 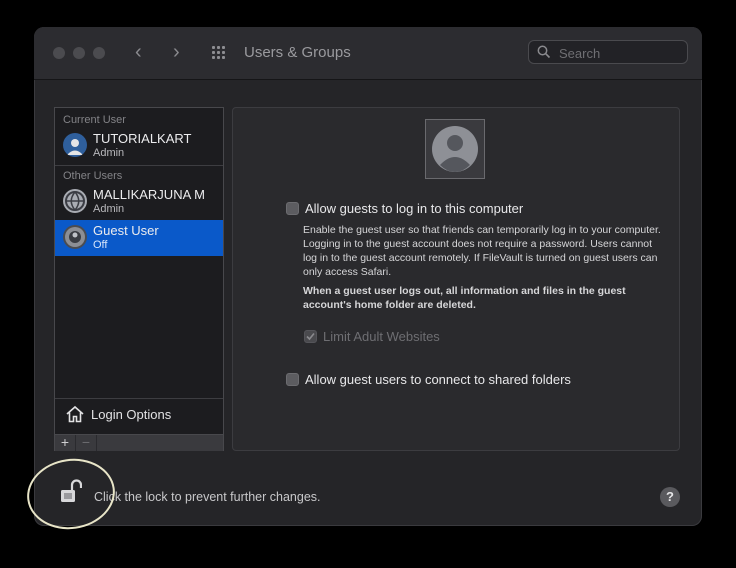 I want to click on house-icon, so click(x=75, y=414).